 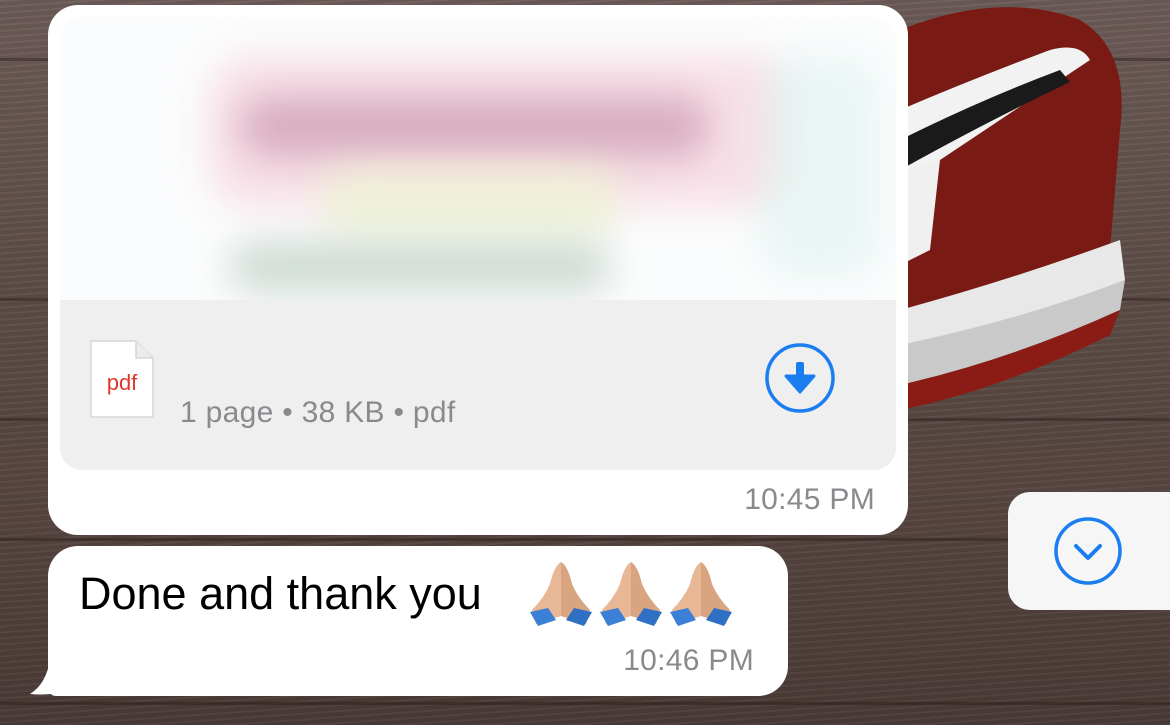 What do you see at coordinates (418, 621) in the screenshot?
I see `text-message-bubble: Done and thank you 10:46 PM` at bounding box center [418, 621].